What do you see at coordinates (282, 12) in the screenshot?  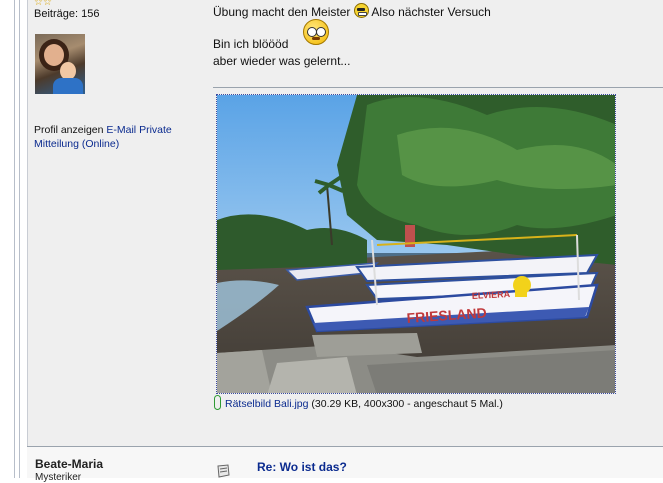 I see `message-text-a: Übung macht den Meister` at bounding box center [282, 12].